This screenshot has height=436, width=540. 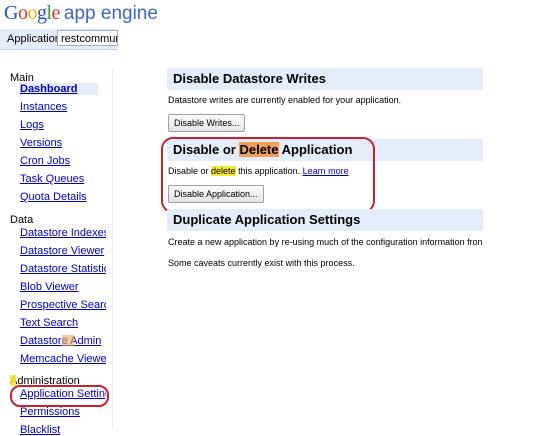 What do you see at coordinates (63, 287) in the screenshot?
I see `sidebar-item-blob-viewer: Blob Viewer` at bounding box center [63, 287].